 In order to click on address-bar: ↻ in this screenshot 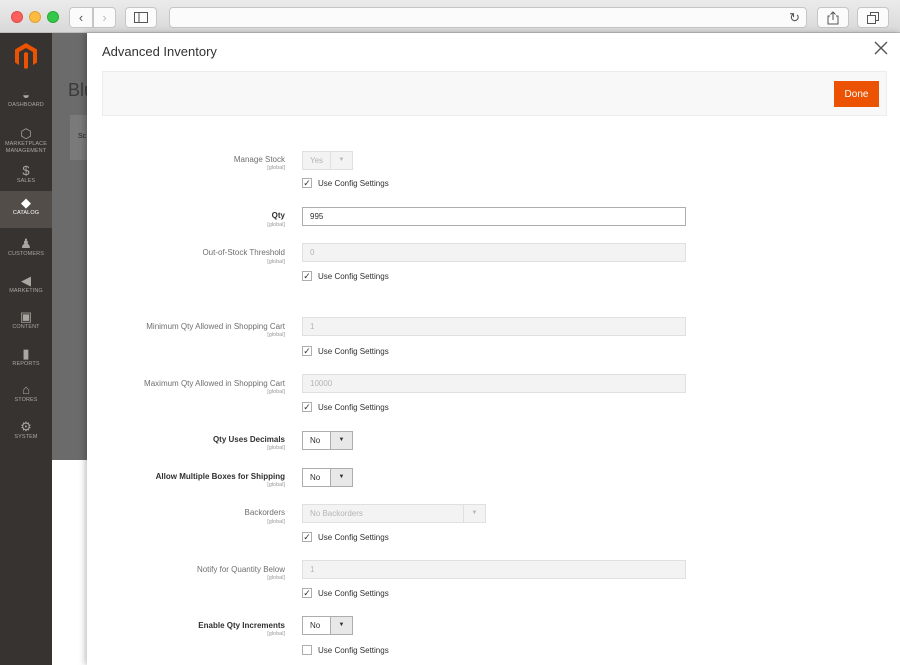, I will do `click(488, 17)`.